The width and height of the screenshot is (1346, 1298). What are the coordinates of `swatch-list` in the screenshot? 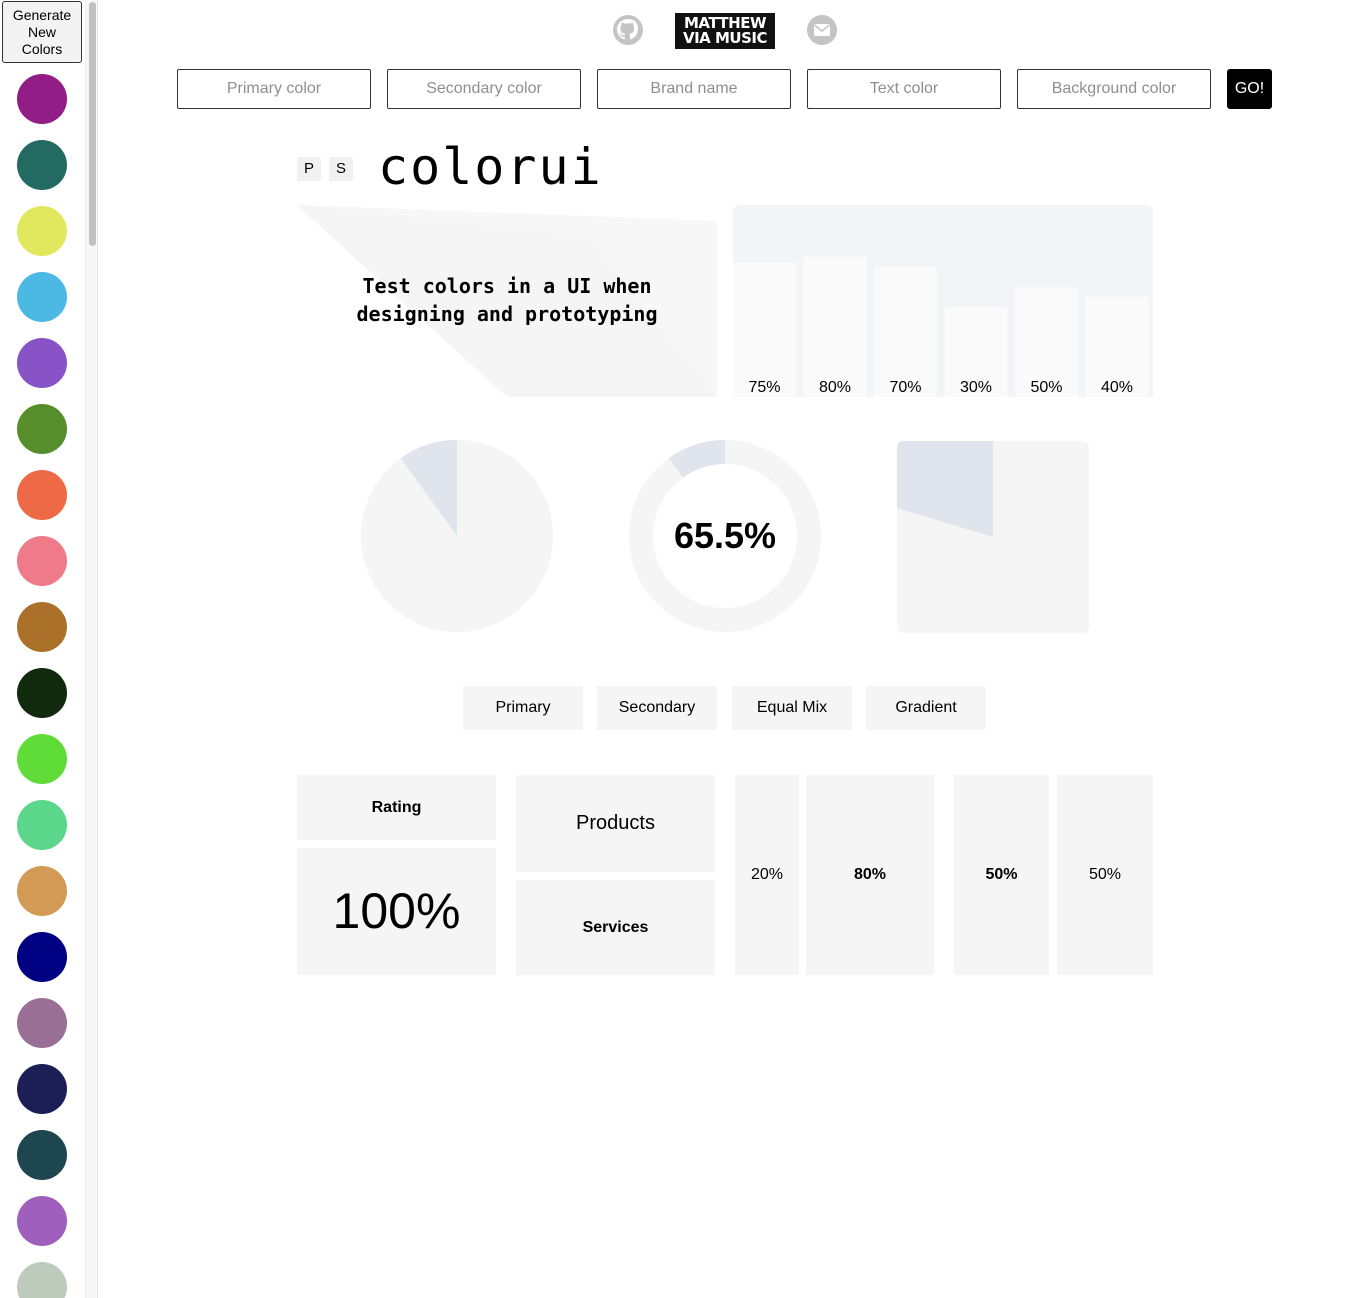 It's located at (42, 686).